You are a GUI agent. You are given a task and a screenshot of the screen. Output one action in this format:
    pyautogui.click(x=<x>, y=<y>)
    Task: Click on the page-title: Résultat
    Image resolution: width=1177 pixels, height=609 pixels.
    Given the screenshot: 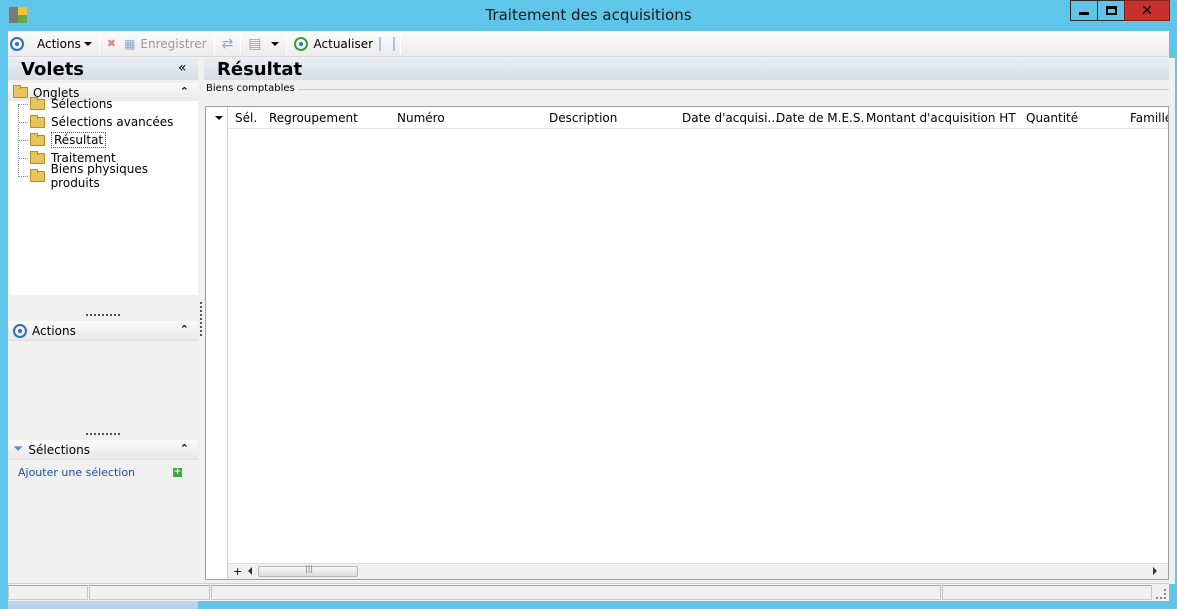 What is the action you would take?
    pyautogui.click(x=260, y=69)
    